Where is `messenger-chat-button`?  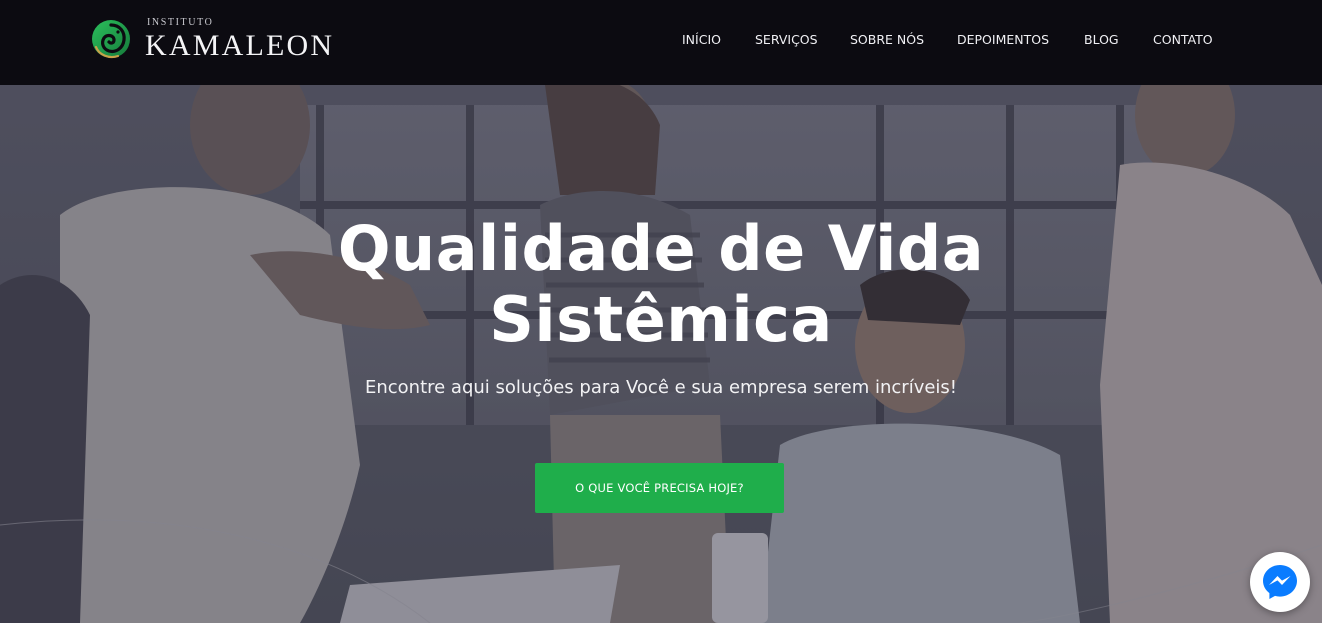 messenger-chat-button is located at coordinates (1280, 582).